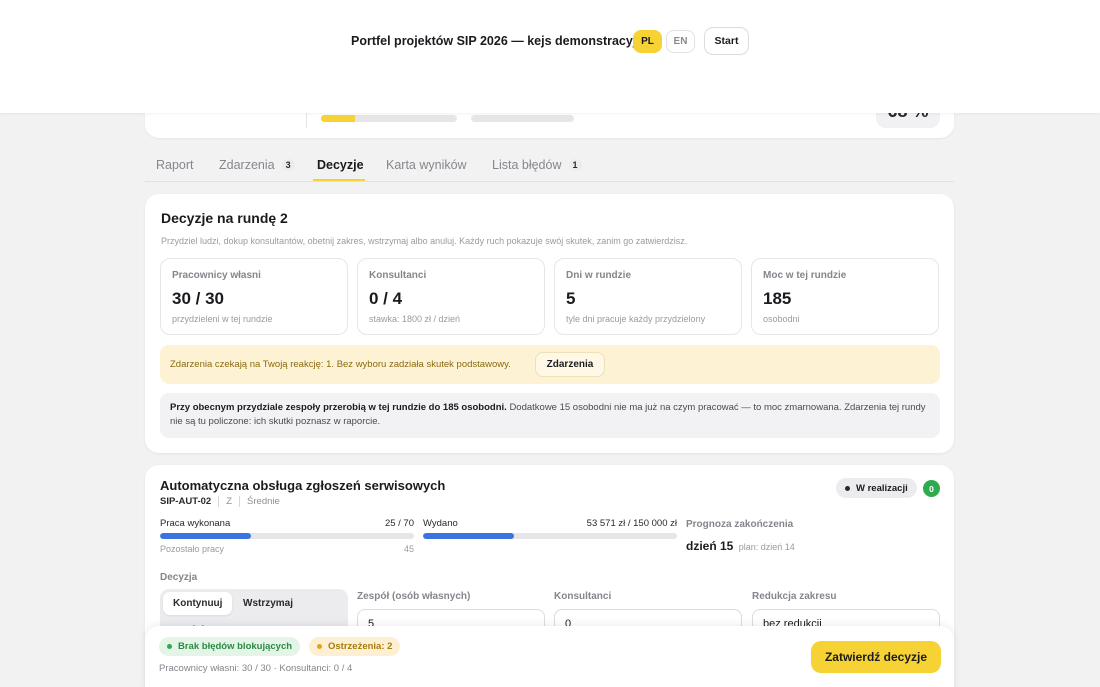  Describe the element at coordinates (222, 319) in the screenshot. I see `stat-note: przydzieleni w tej rundzie` at that location.